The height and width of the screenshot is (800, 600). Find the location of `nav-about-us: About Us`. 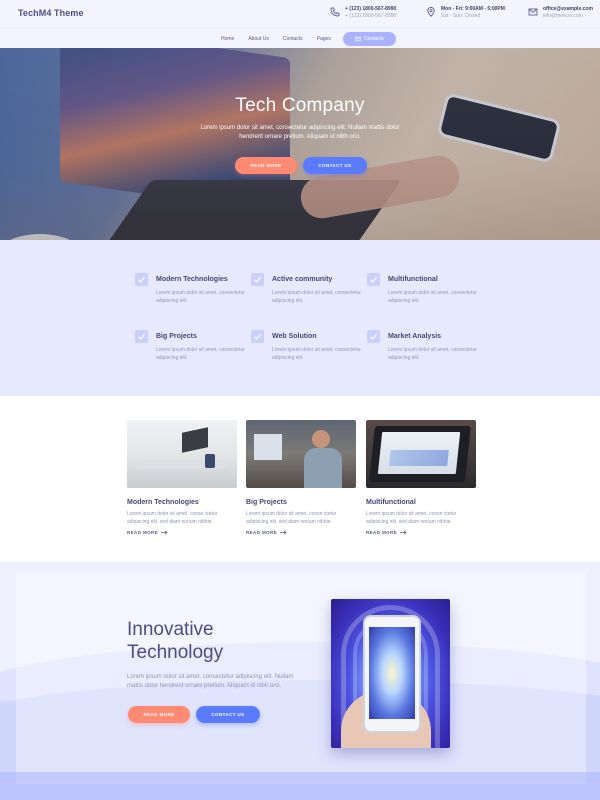

nav-about-us: About Us is located at coordinates (258, 39).